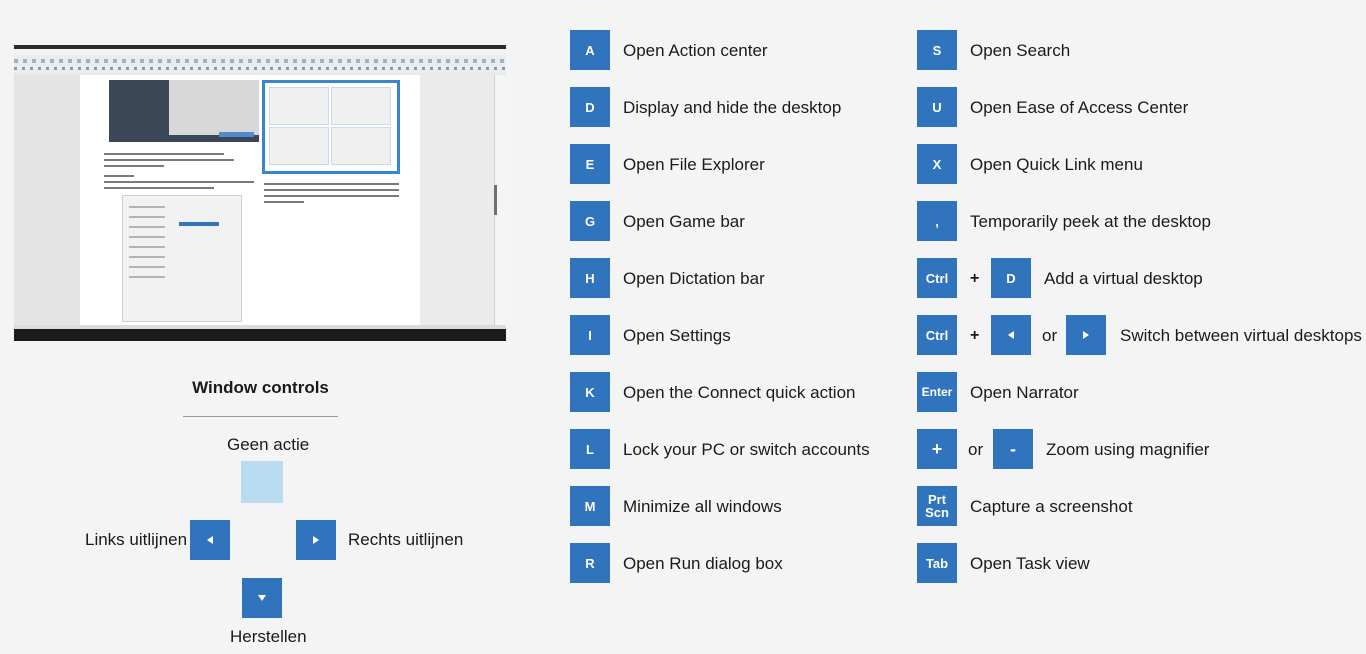 Image resolution: width=1366 pixels, height=654 pixels. What do you see at coordinates (1241, 335) in the screenshot?
I see `shortcut-label: Switch between virtual desktops` at bounding box center [1241, 335].